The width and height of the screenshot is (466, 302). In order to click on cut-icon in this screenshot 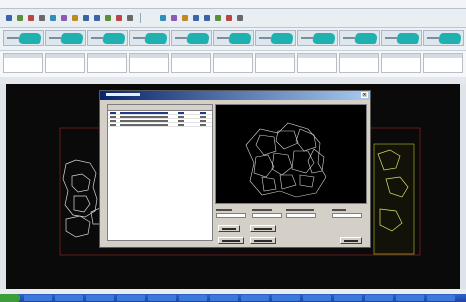, I will do `click(42, 18)`.